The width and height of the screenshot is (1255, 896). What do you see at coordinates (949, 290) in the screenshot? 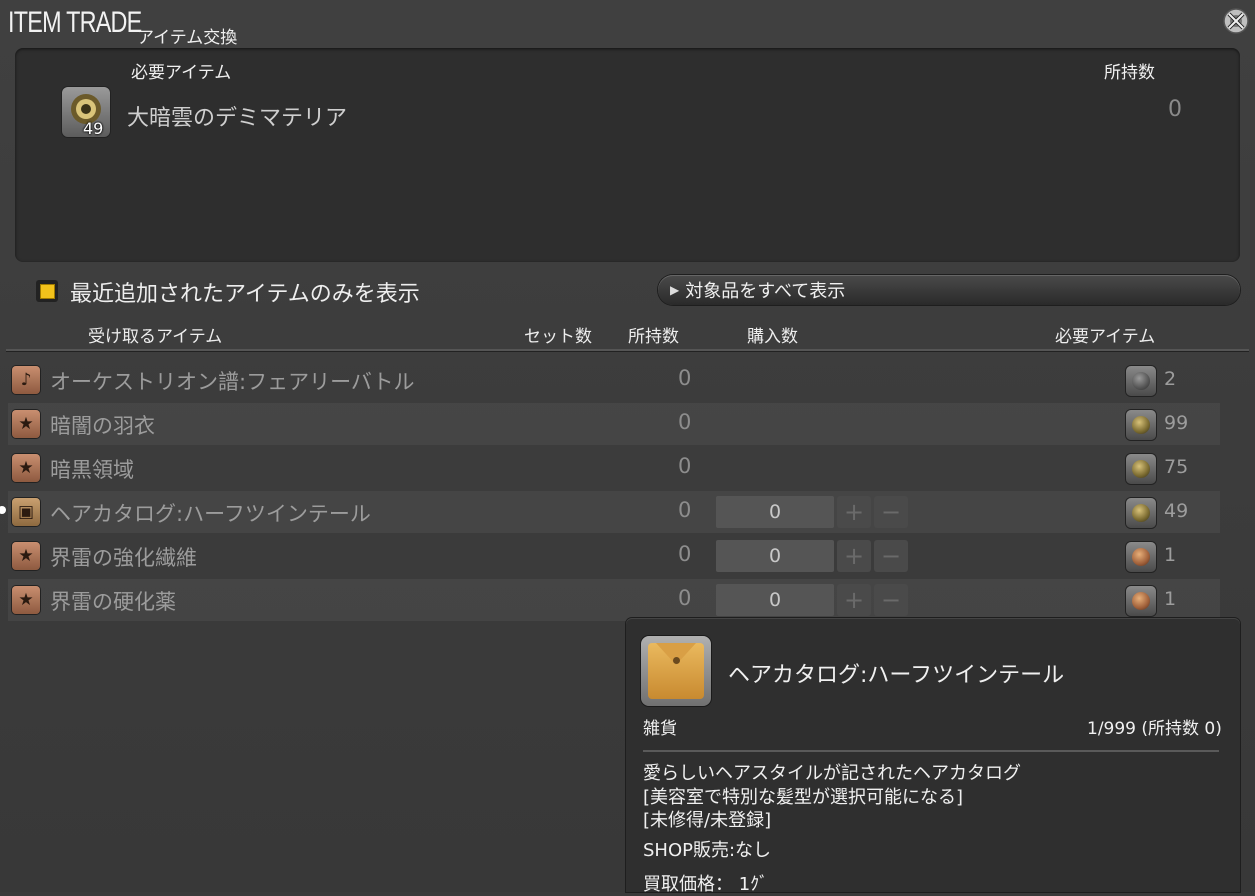
I see `show-all-button: ▶ 対象品をすべて表示` at bounding box center [949, 290].